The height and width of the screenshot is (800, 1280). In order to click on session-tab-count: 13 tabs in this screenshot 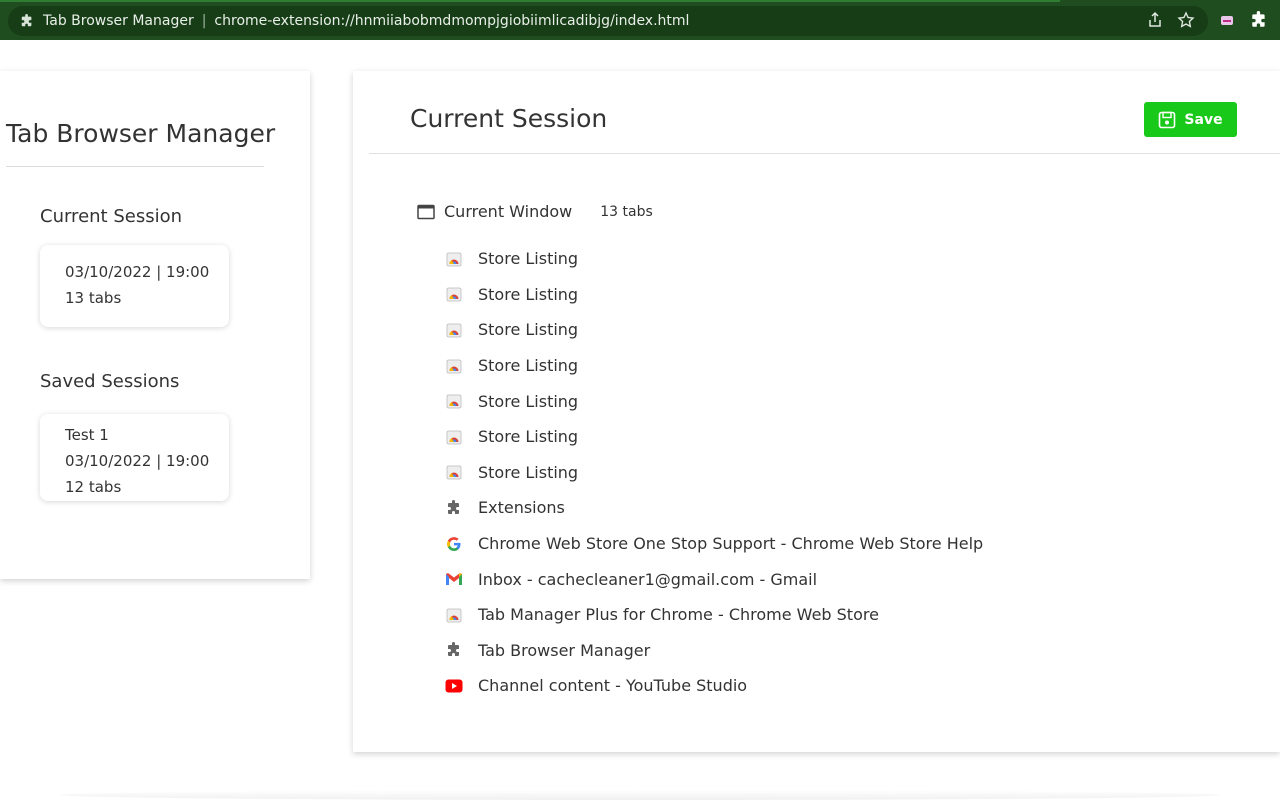, I will do `click(93, 298)`.